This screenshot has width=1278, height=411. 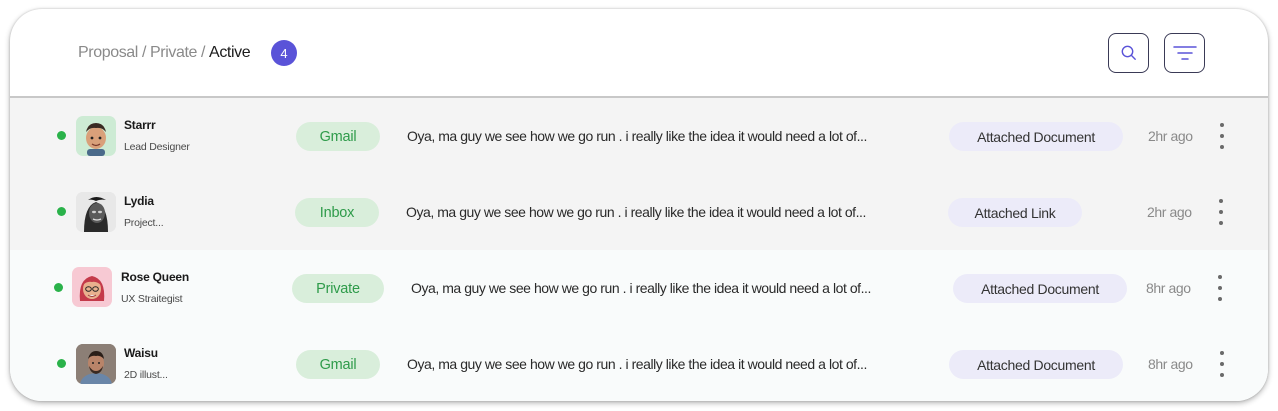 I want to click on user-role: UX Straitegist, so click(x=152, y=299).